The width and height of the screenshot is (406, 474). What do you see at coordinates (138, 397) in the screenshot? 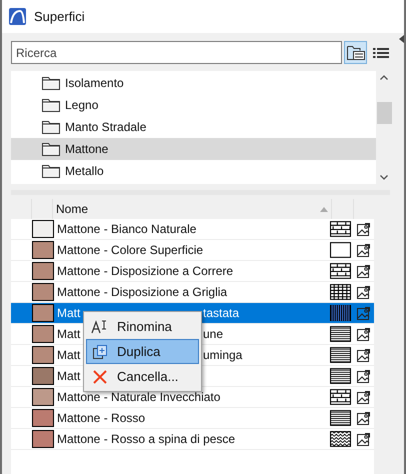
I see `surface-name: Mattone - Naturale Invecchiato` at bounding box center [138, 397].